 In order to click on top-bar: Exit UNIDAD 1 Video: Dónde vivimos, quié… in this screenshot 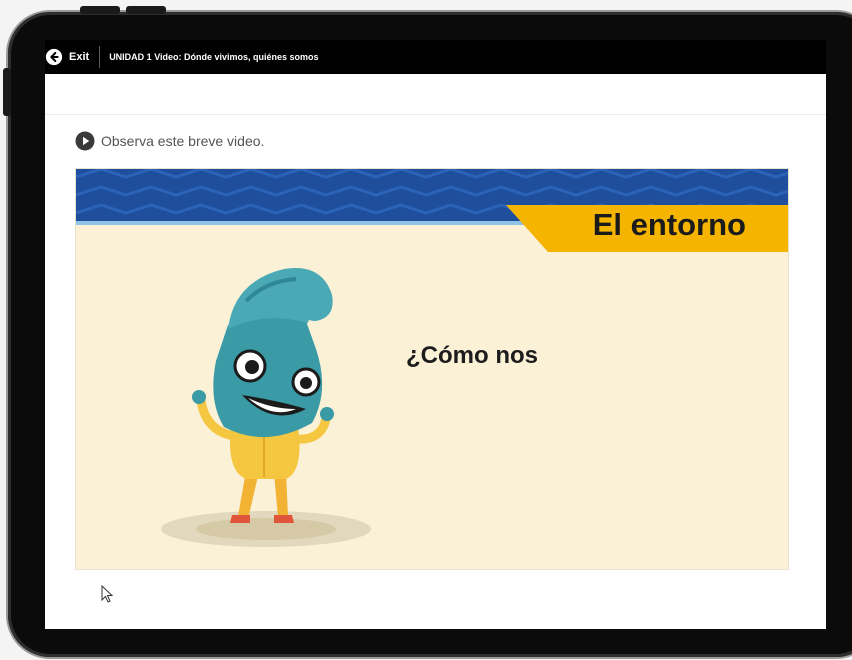, I will do `click(435, 57)`.